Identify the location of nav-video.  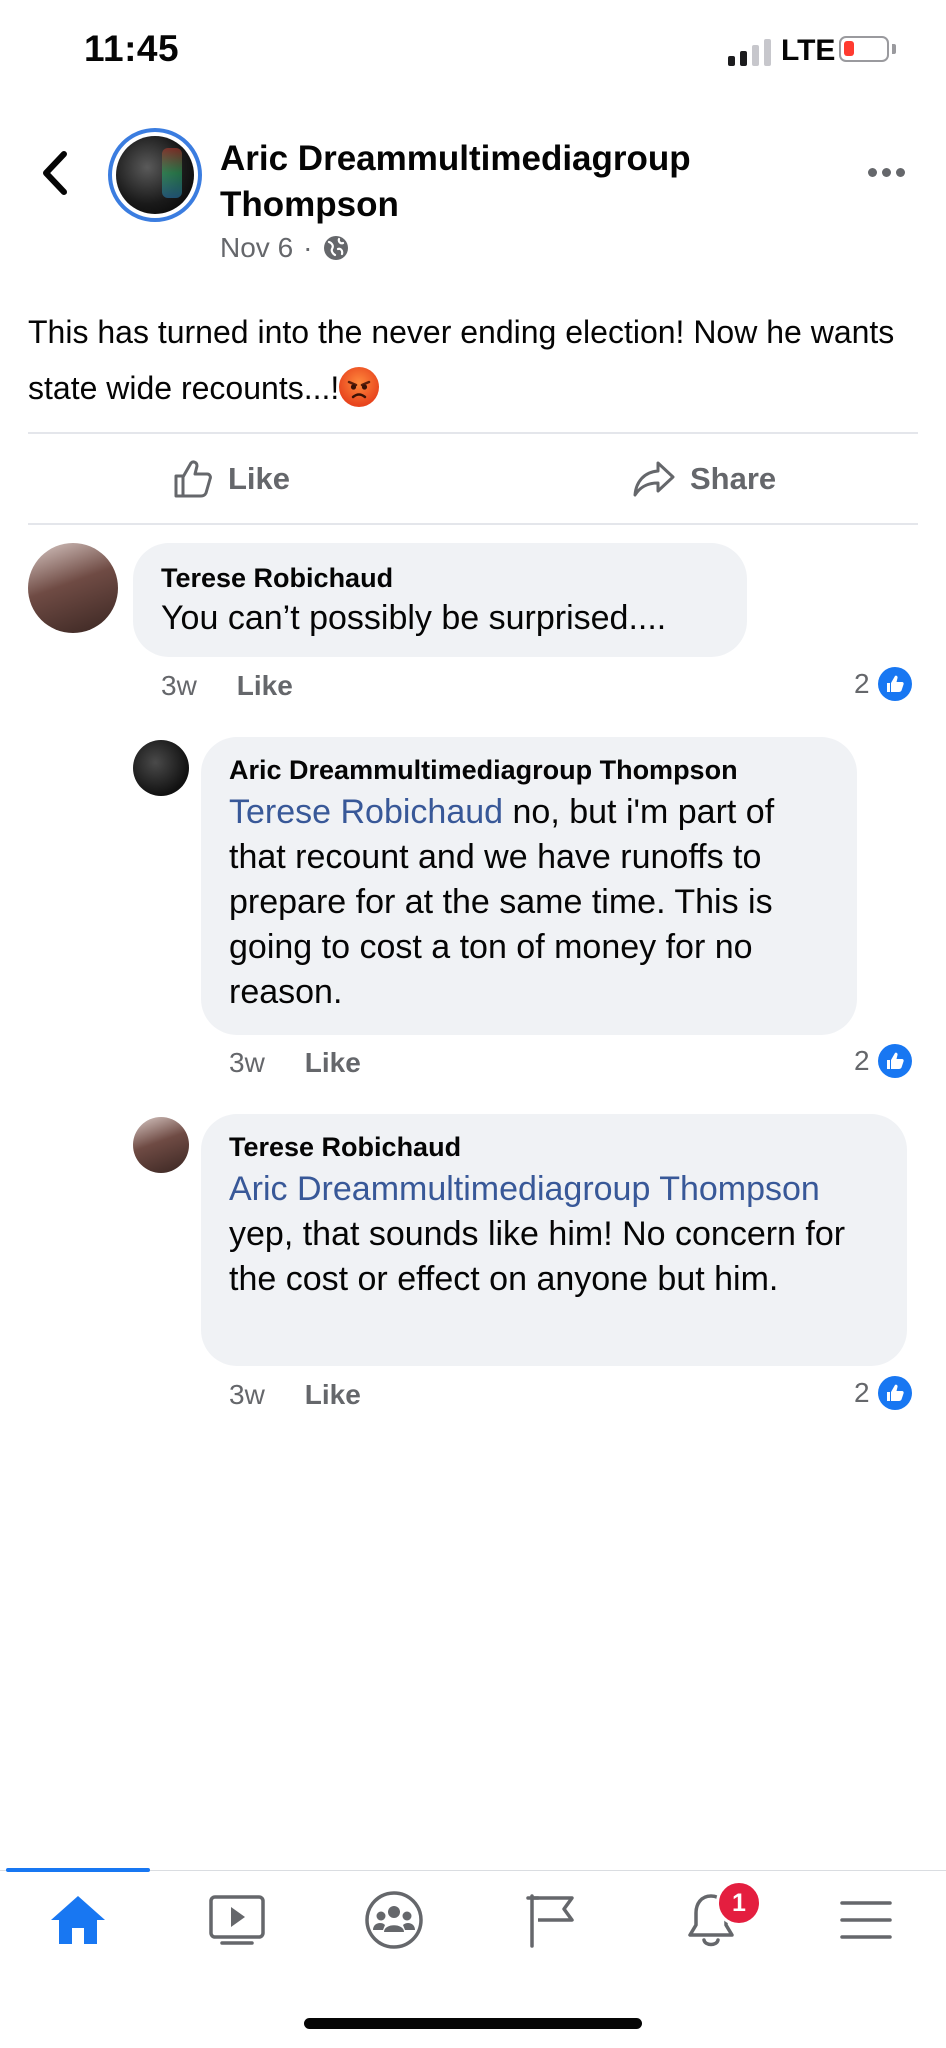
(237, 1920).